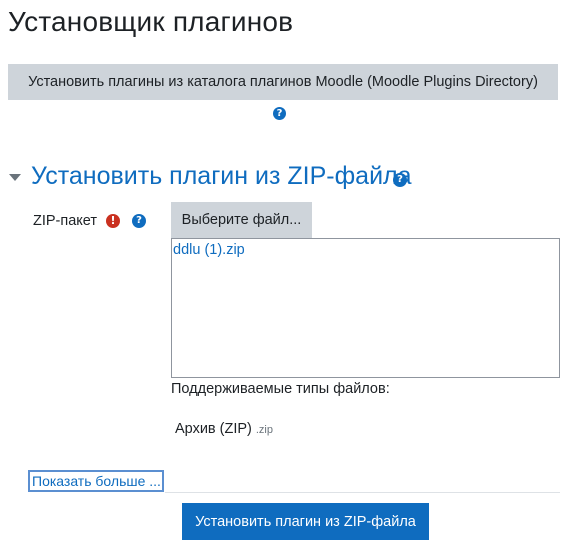 The height and width of the screenshot is (550, 578). I want to click on page-title: Установщик плагинов, so click(151, 21).